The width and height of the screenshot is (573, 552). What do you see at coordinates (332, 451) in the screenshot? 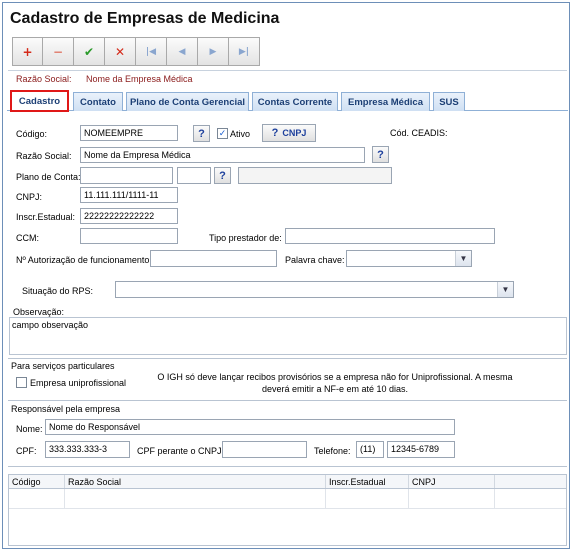
I see `telefone-label: Telefone:` at bounding box center [332, 451].